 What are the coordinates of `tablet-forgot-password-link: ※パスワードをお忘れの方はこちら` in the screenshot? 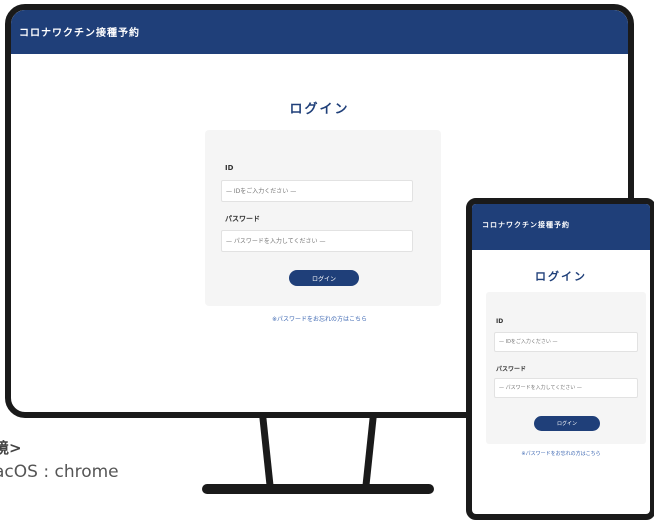 It's located at (561, 453).